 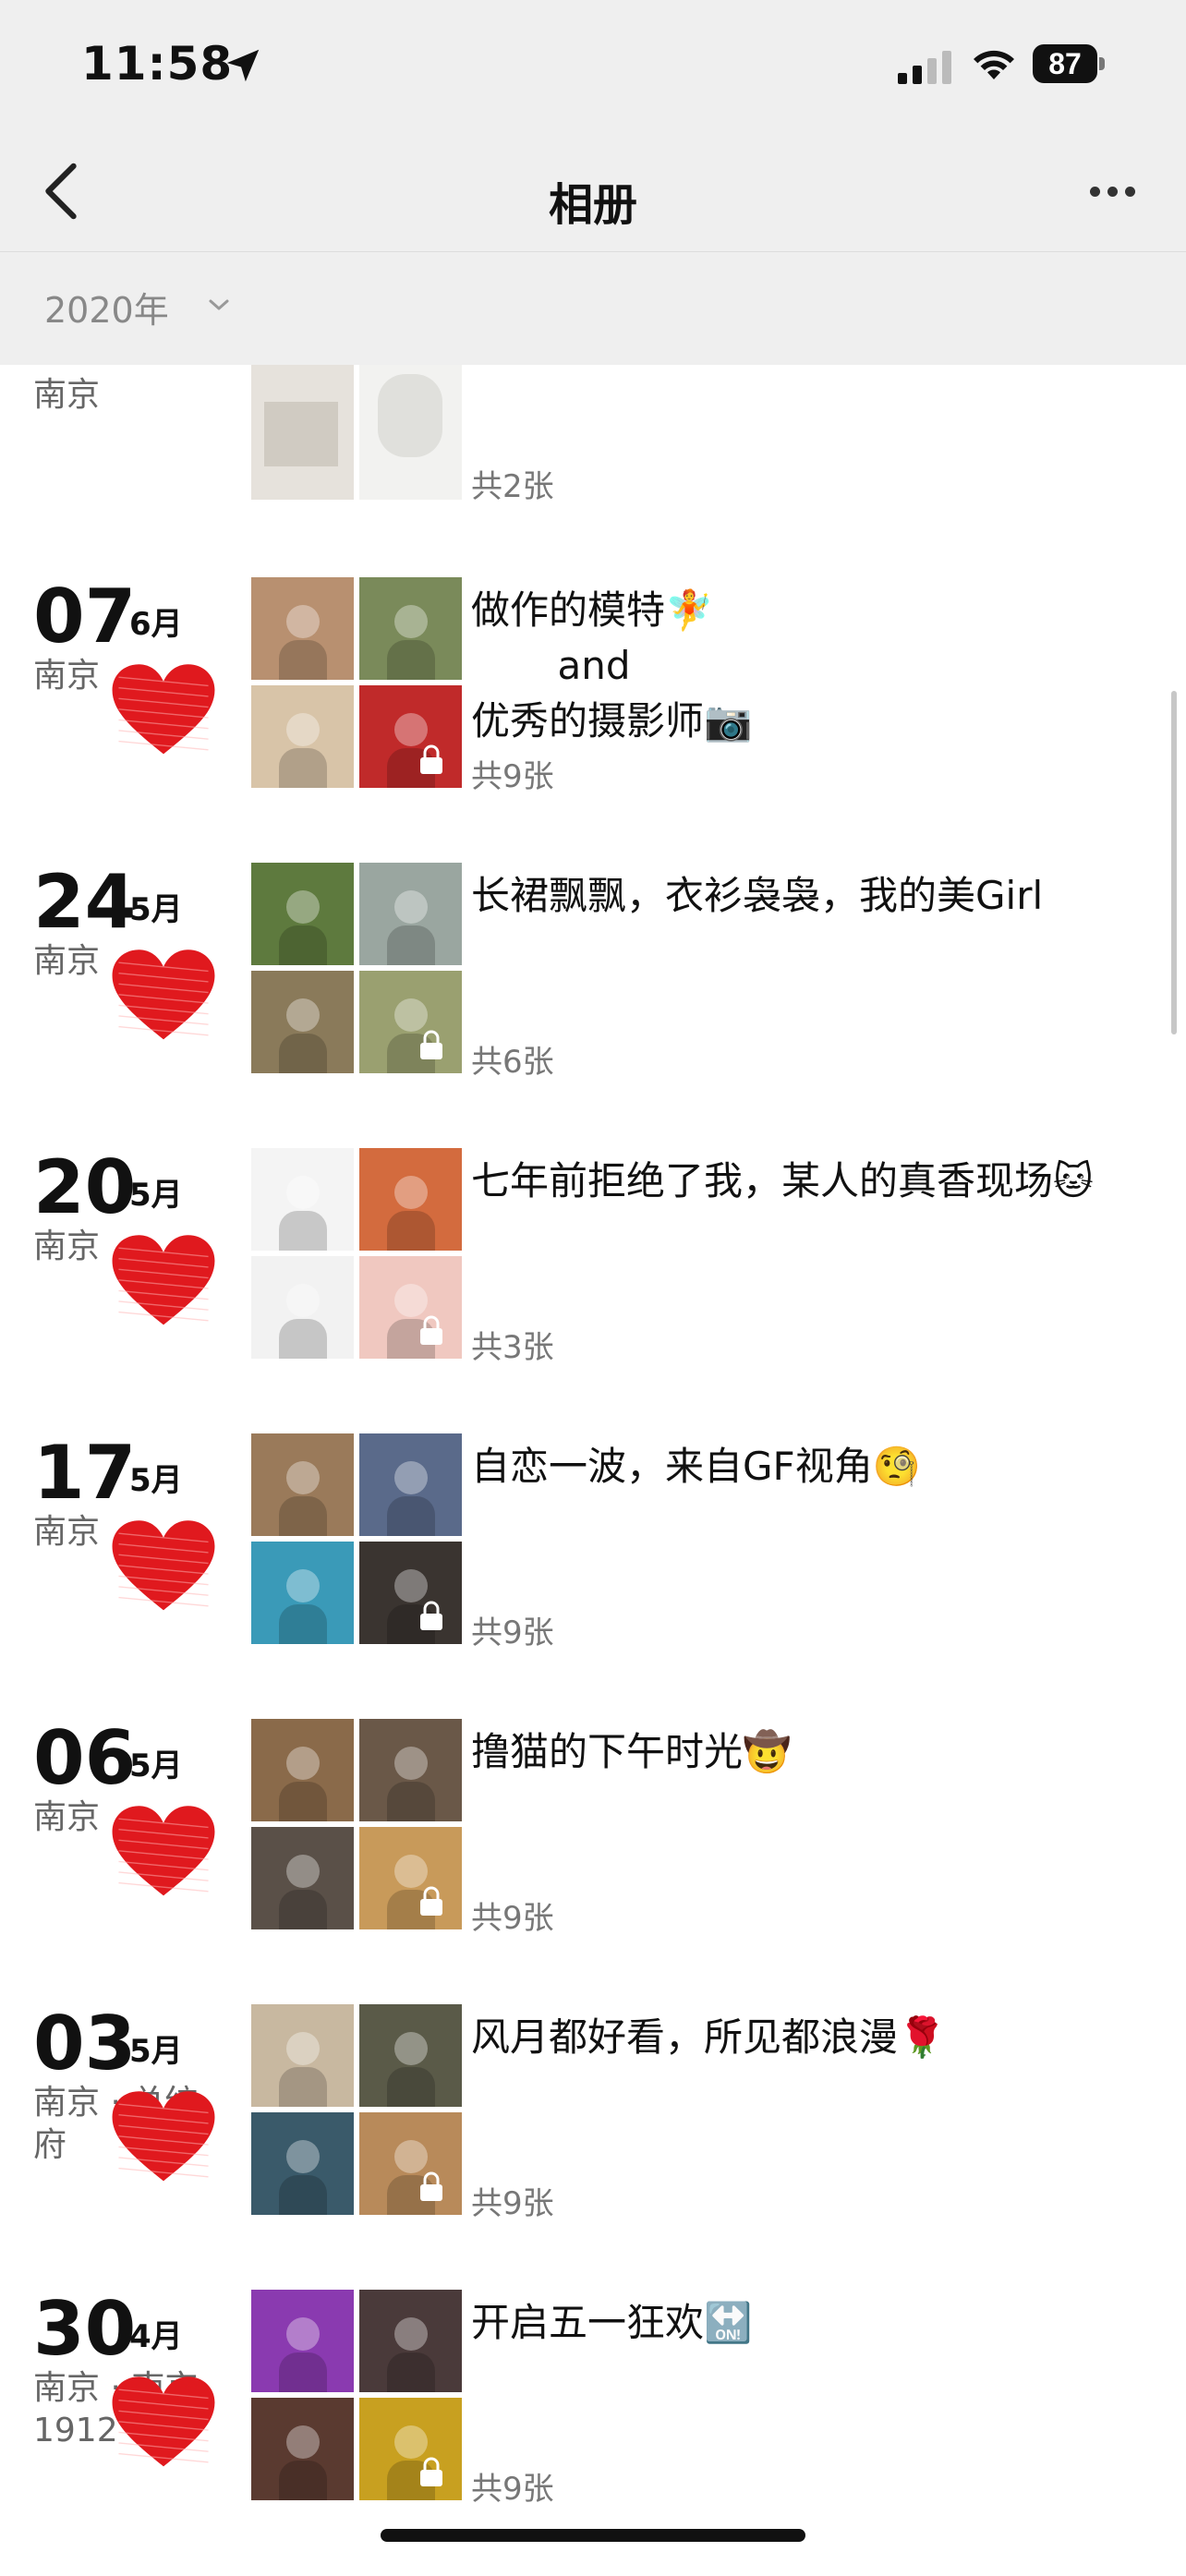 What do you see at coordinates (783, 1180) in the screenshot?
I see `entry-caption: 七年前拒绝了我，某人的真香现场🐱` at bounding box center [783, 1180].